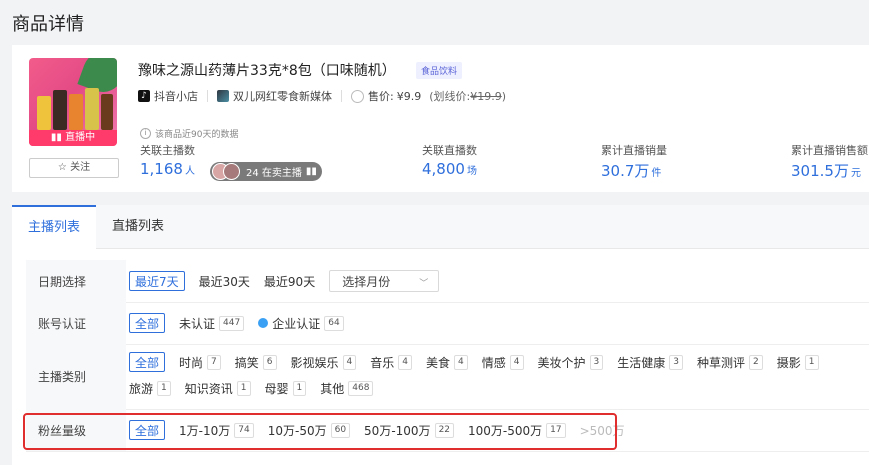  I want to click on data-note: i 该商品近90天的数据, so click(189, 133).